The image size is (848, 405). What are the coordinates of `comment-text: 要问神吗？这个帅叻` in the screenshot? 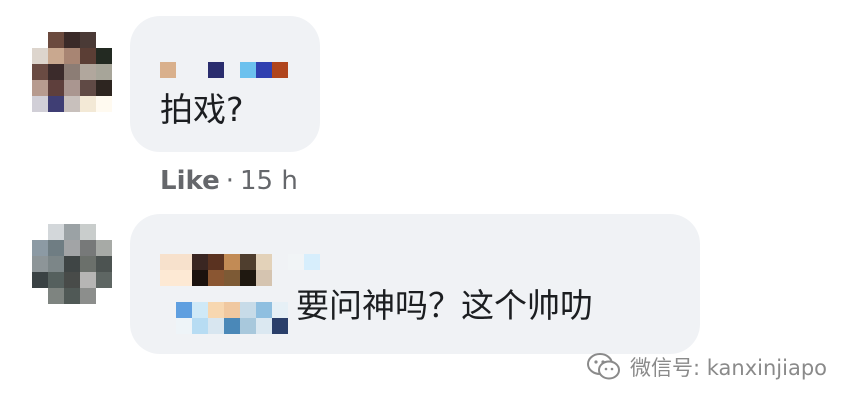 It's located at (444, 305).